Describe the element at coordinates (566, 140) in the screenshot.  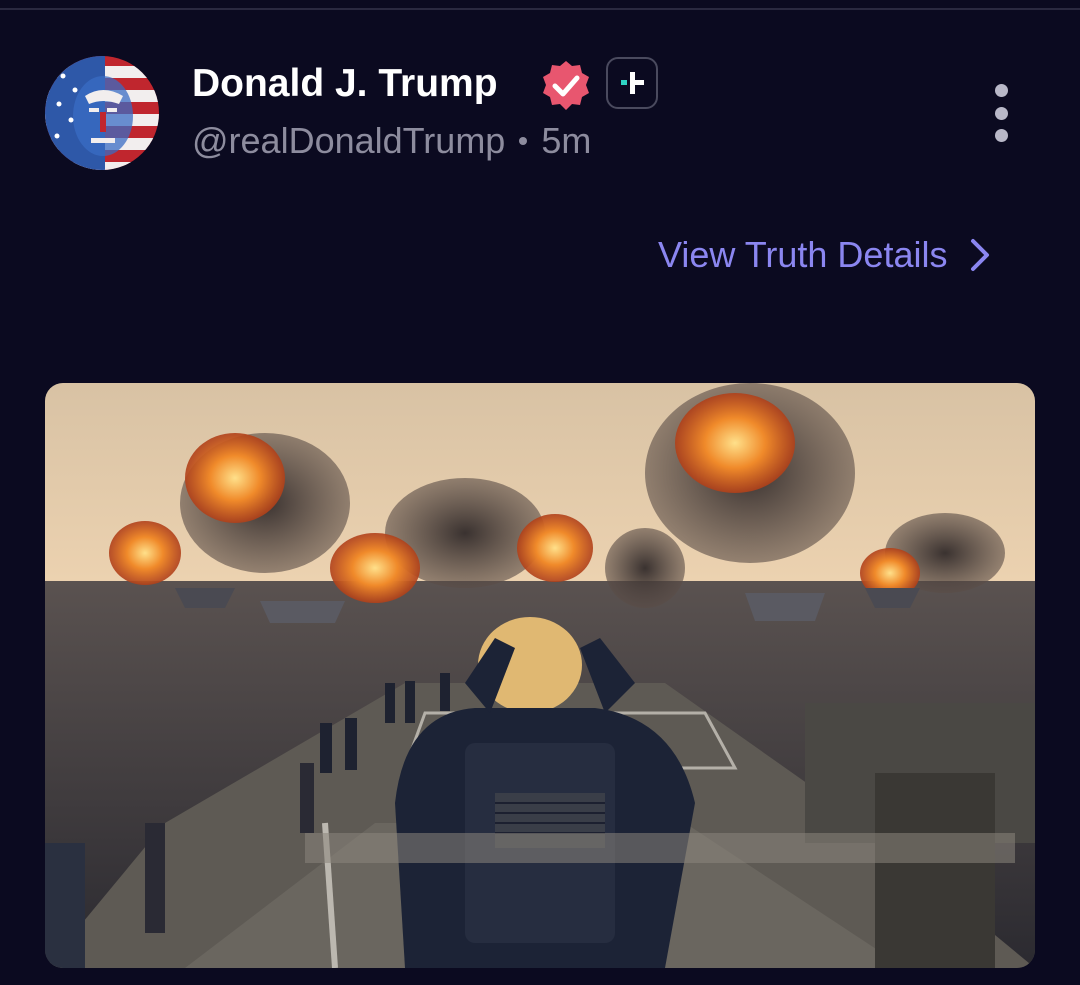
I see `post-timestamp: 5m` at that location.